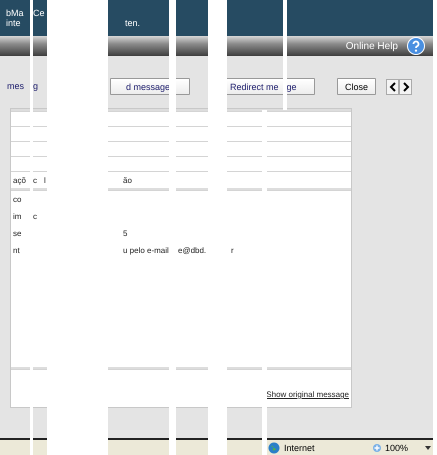  I want to click on zoom-level: 100%, so click(396, 447).